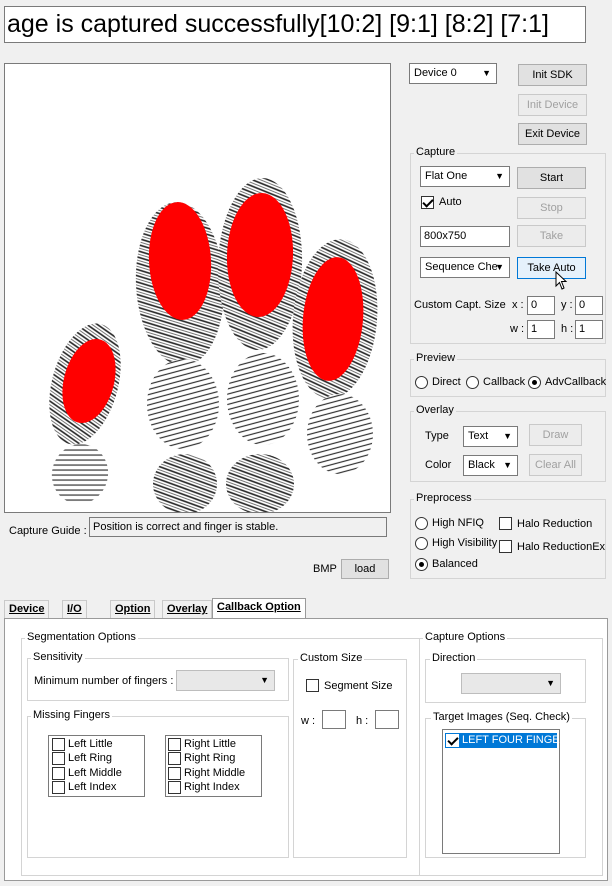 Image resolution: width=612 pixels, height=886 pixels. I want to click on high-nfiq-radio, so click(421, 523).